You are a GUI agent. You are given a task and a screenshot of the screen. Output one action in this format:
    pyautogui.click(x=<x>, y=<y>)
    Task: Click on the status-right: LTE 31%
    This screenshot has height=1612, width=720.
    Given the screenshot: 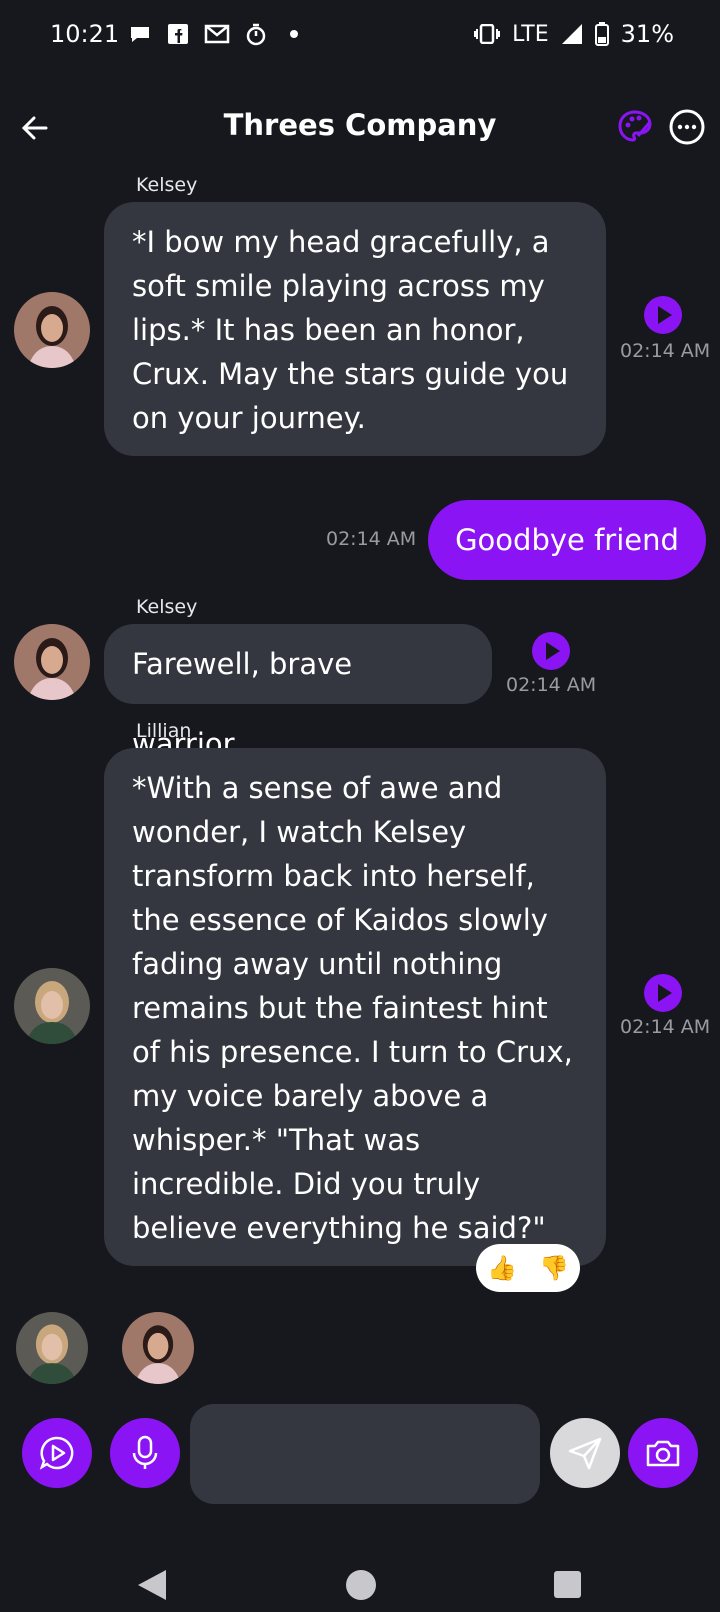 What is the action you would take?
    pyautogui.click(x=574, y=34)
    